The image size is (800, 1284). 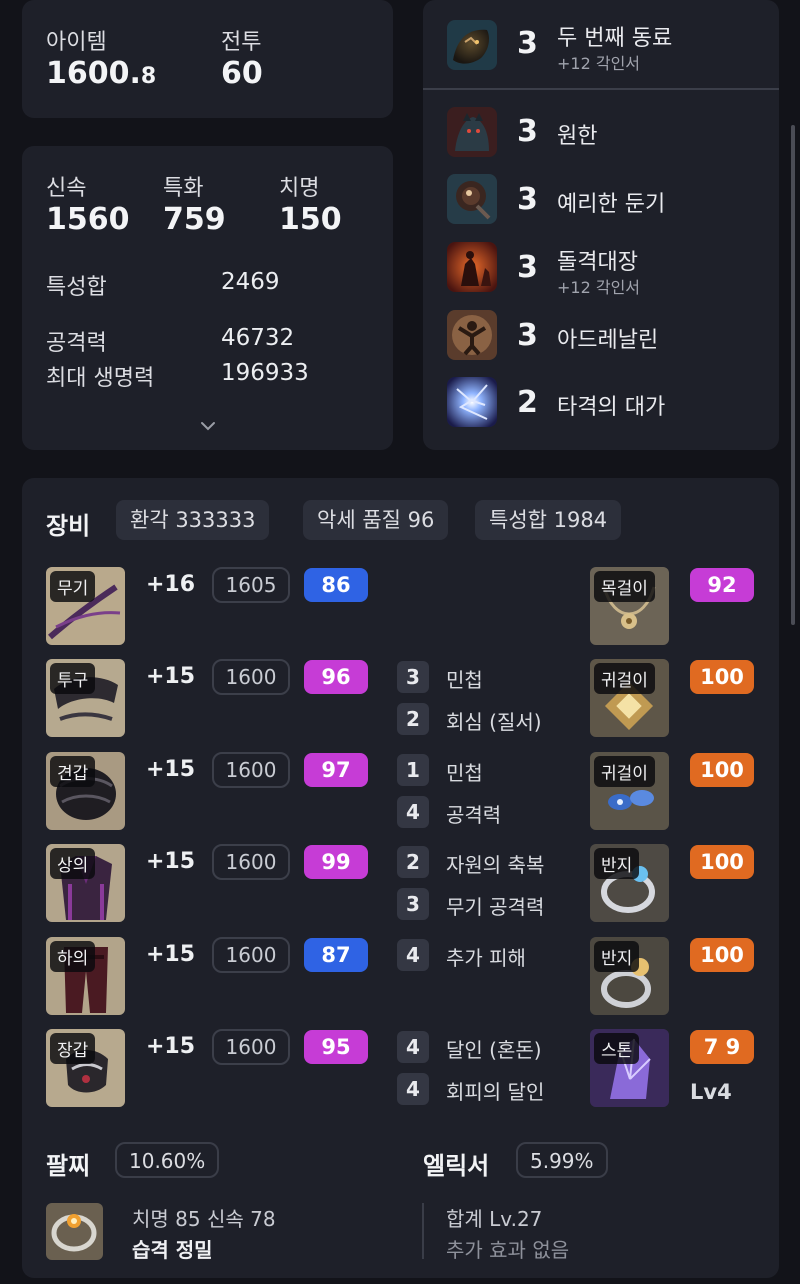 I want to click on quality-badge: 7 9, so click(x=722, y=1047).